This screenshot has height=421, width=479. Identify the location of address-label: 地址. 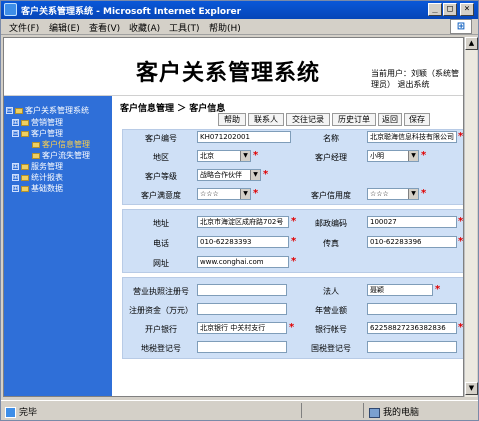
(161, 223).